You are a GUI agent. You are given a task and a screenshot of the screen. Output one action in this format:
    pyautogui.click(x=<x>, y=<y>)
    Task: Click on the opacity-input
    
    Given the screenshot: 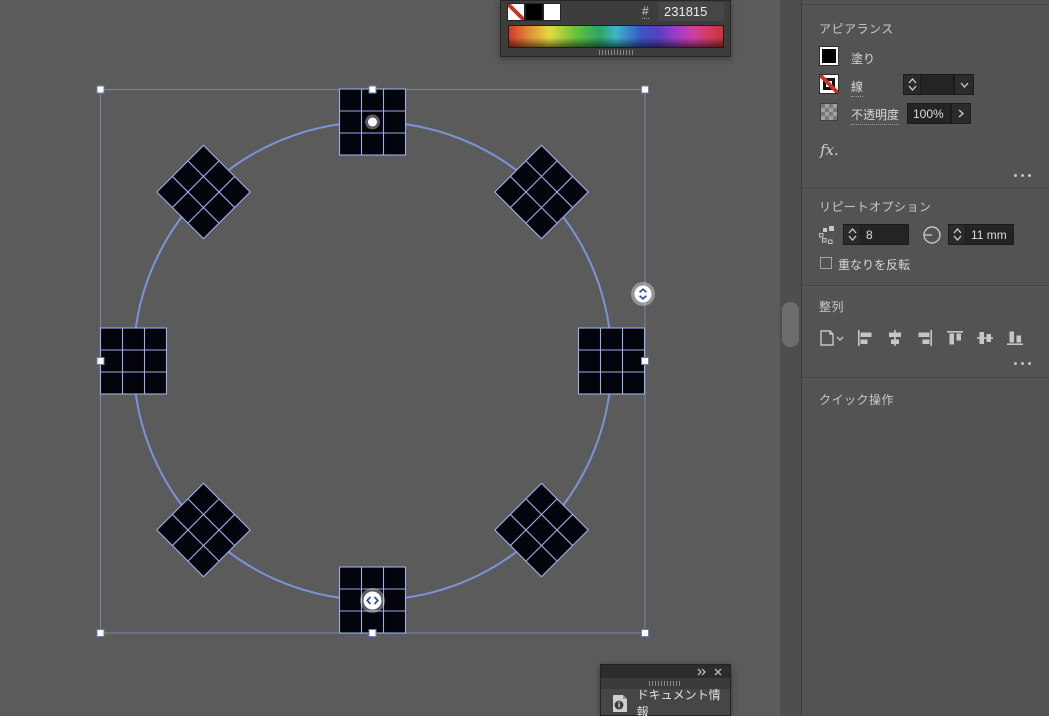 What is the action you would take?
    pyautogui.click(x=929, y=113)
    